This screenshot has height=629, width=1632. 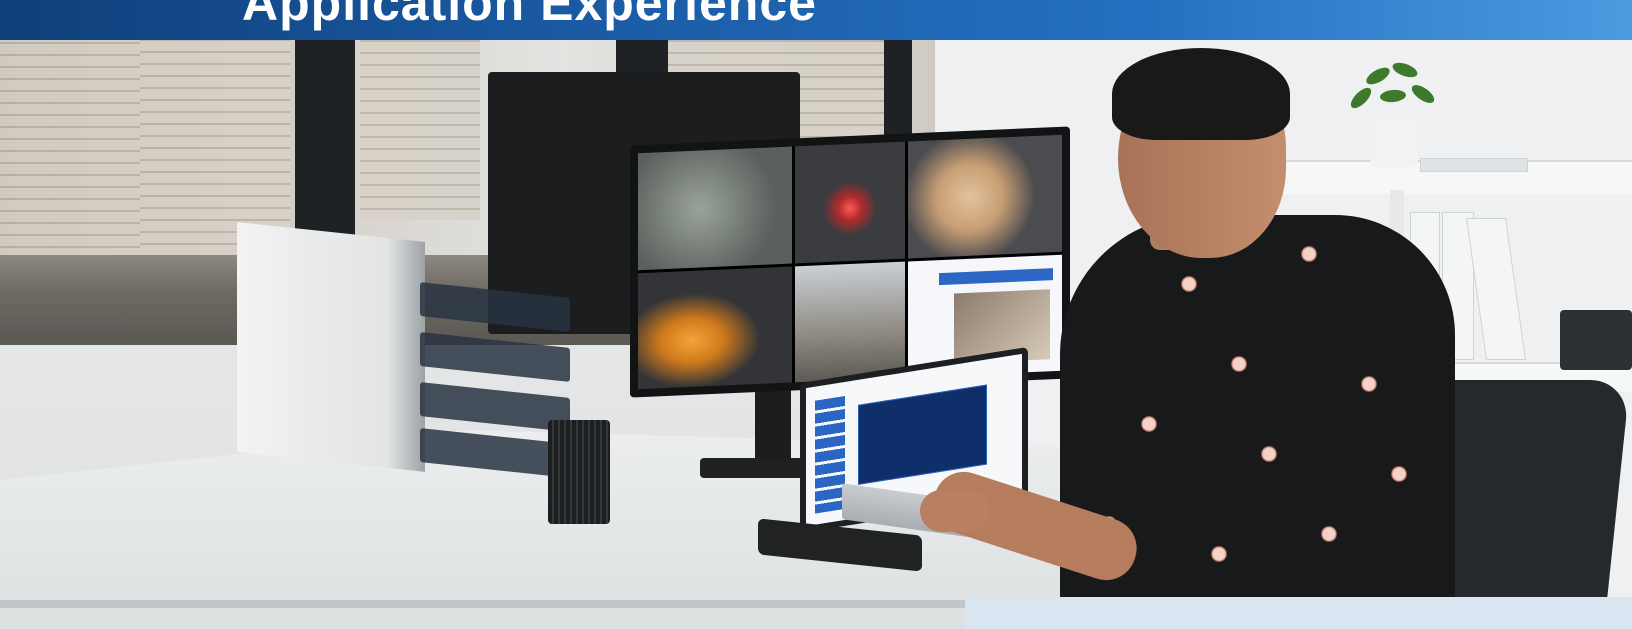 What do you see at coordinates (850, 202) in the screenshot?
I see `viewport-red-object` at bounding box center [850, 202].